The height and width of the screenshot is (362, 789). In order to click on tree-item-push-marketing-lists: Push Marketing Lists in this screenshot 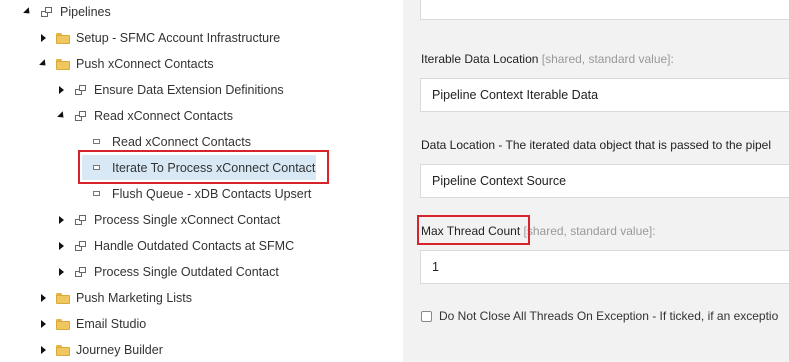, I will do `click(115, 298)`.